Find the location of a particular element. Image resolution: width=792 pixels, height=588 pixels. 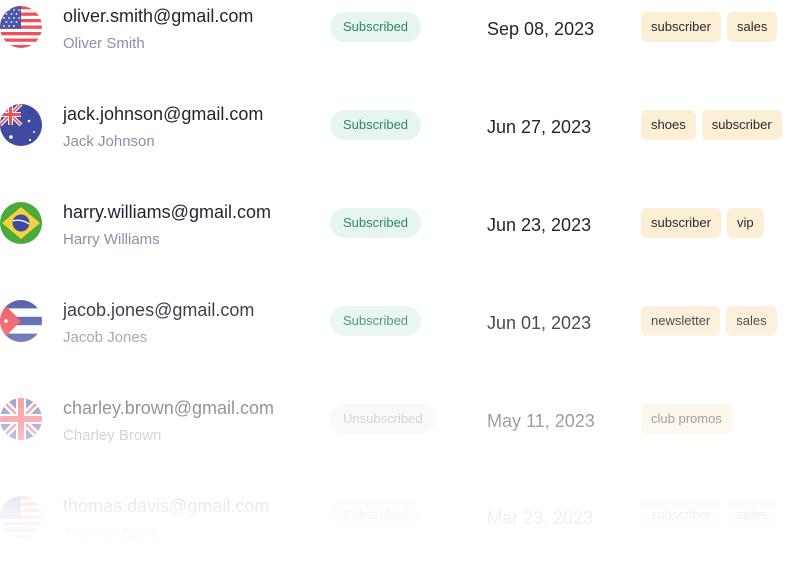

subscribed-date: Mar 23, 2023 is located at coordinates (540, 518).